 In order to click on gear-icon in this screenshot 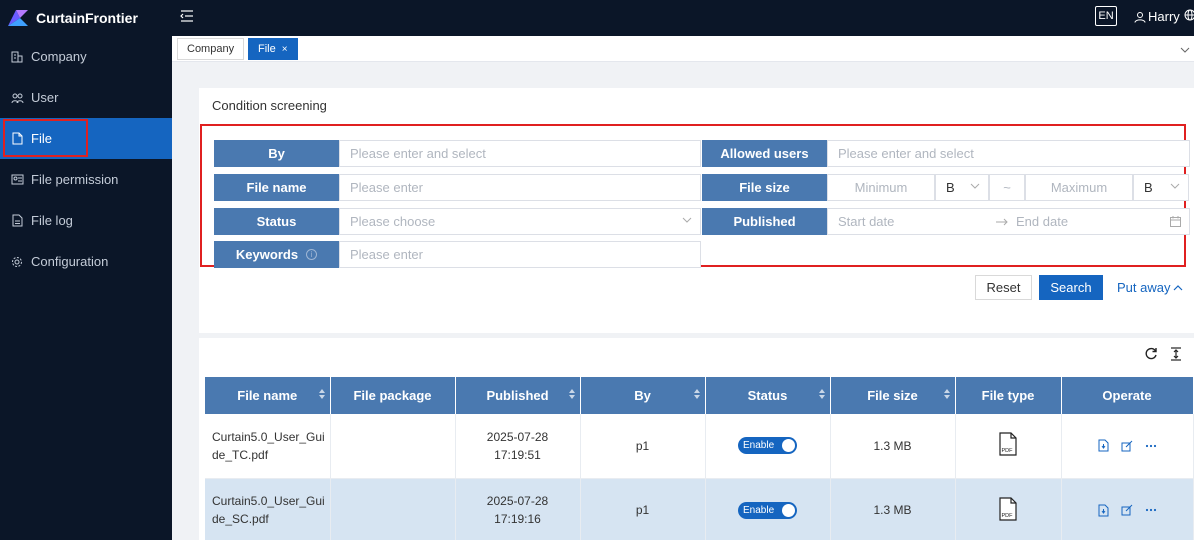, I will do `click(17, 262)`.